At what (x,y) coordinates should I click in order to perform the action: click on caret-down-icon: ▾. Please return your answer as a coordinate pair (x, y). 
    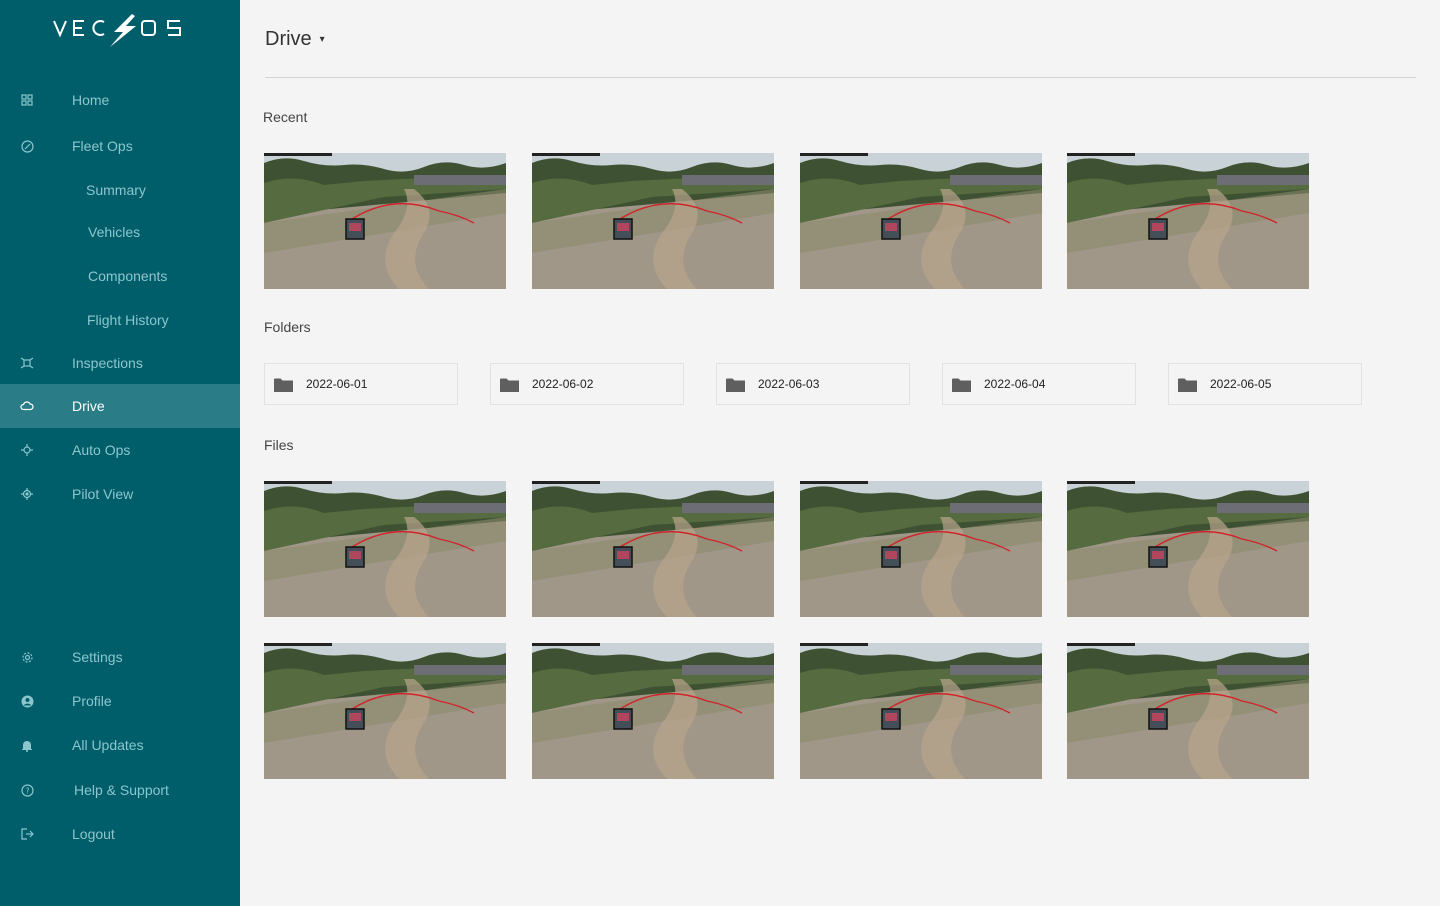
    Looking at the image, I should click on (322, 39).